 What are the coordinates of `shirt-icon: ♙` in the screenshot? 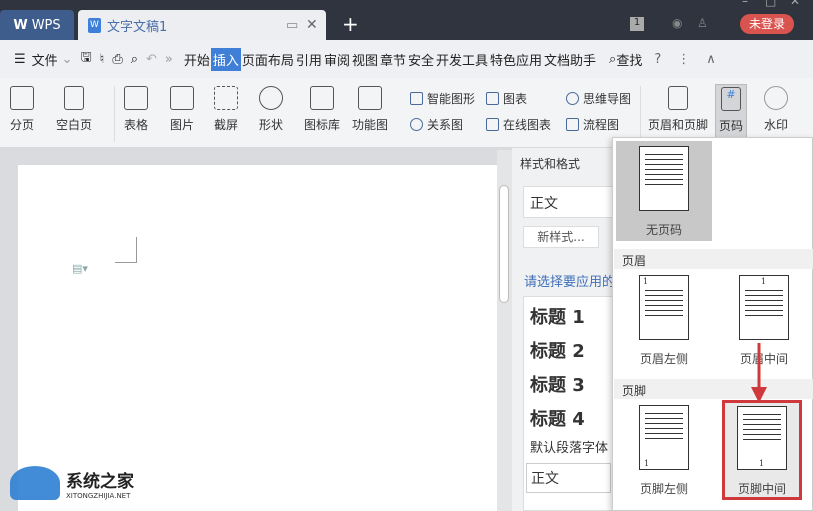 It's located at (702, 23).